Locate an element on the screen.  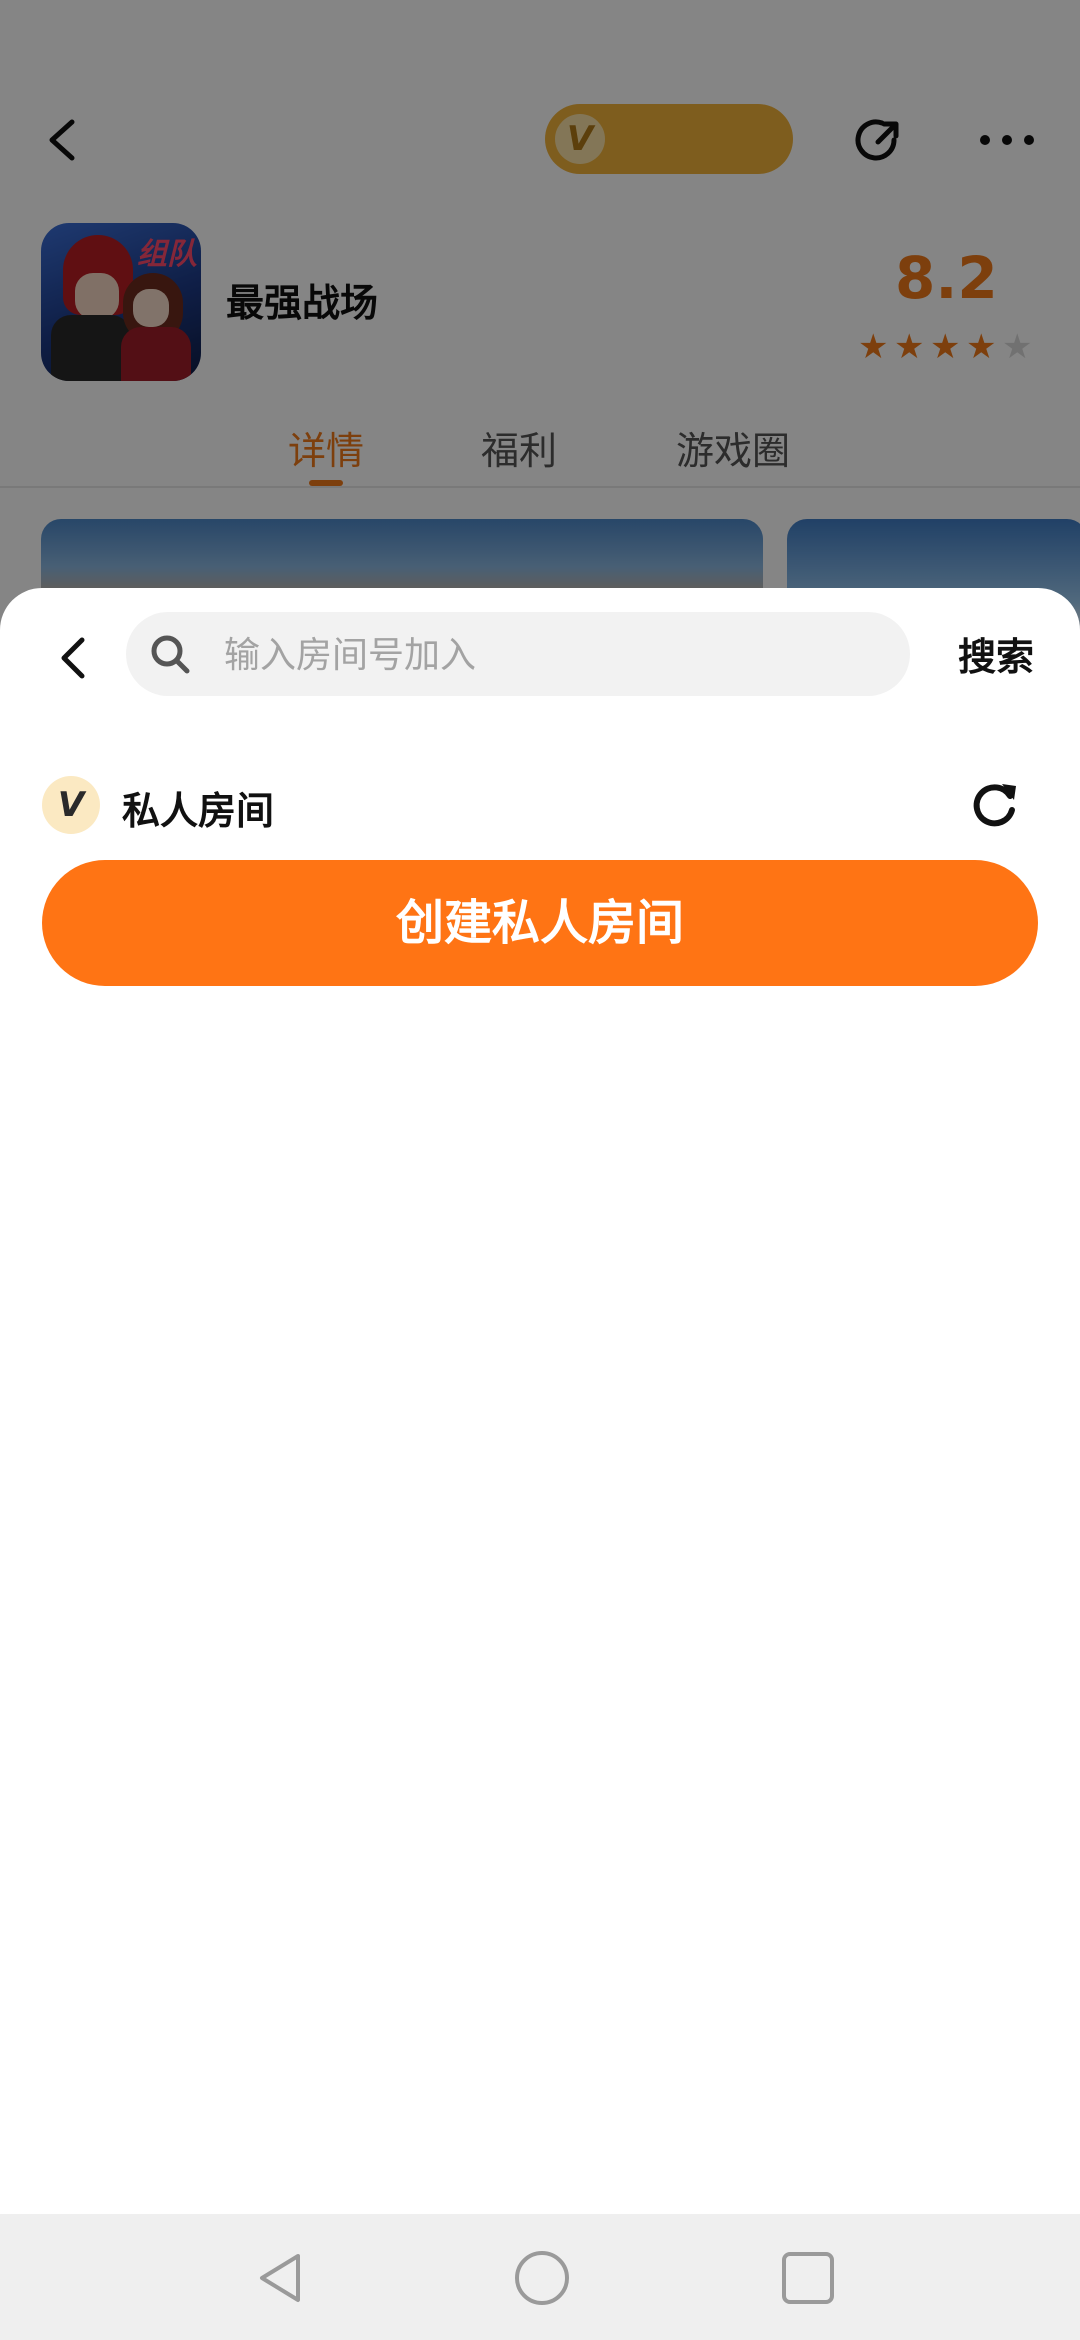
refresh-icon is located at coordinates (994, 805).